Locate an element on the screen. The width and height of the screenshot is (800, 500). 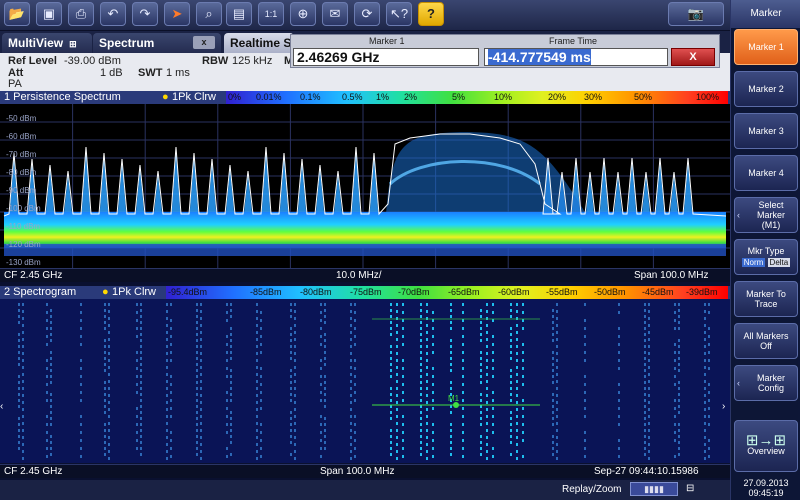
sync-icon: ⟳ is located at coordinates (367, 14).